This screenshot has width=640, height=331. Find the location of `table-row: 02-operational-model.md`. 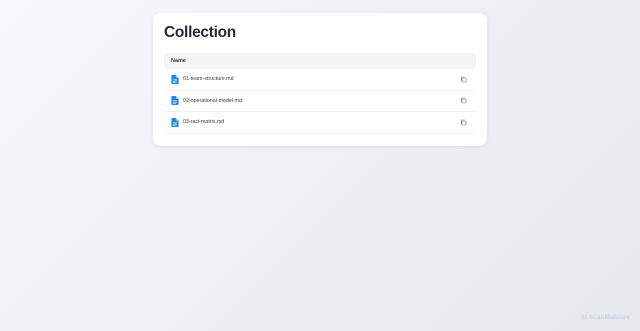

table-row: 02-operational-model.md is located at coordinates (320, 101).